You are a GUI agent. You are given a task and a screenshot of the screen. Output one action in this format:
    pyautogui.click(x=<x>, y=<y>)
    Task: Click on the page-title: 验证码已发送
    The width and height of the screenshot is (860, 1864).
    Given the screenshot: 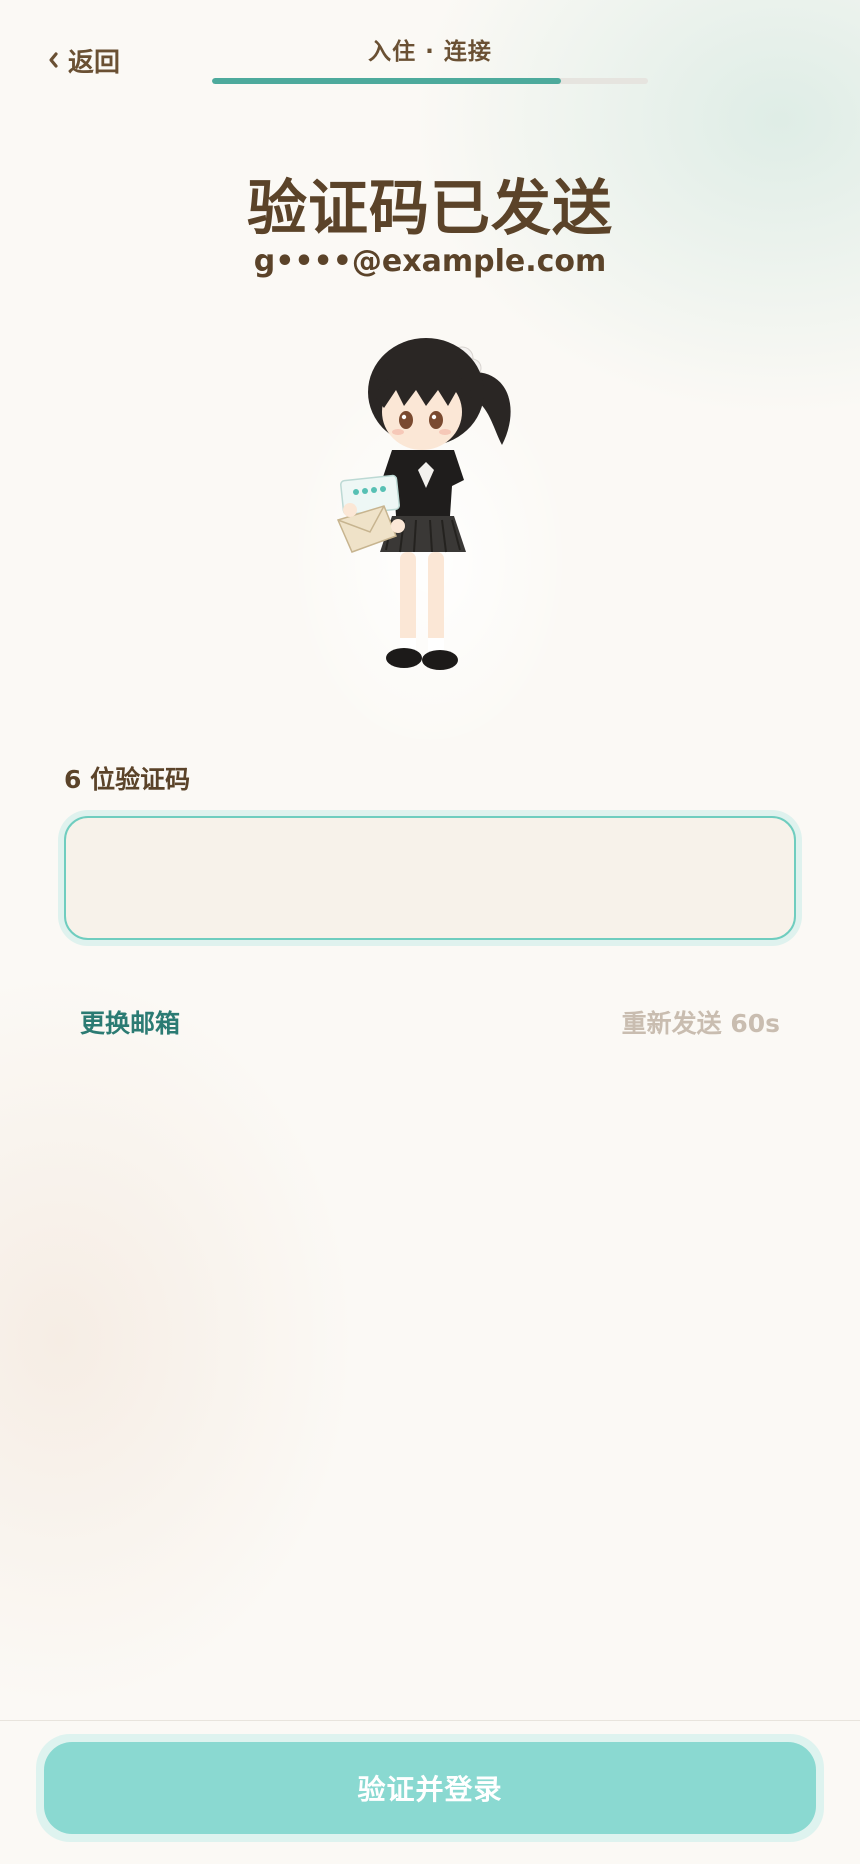 What is the action you would take?
    pyautogui.click(x=430, y=209)
    